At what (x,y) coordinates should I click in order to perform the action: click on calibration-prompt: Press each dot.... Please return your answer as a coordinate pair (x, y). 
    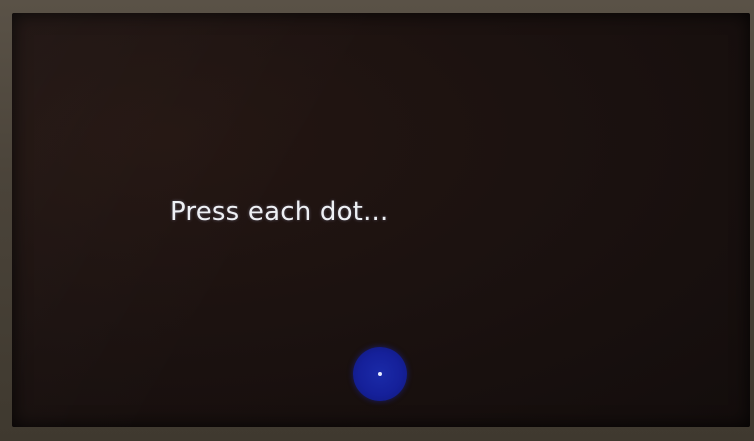
    Looking at the image, I should click on (279, 212).